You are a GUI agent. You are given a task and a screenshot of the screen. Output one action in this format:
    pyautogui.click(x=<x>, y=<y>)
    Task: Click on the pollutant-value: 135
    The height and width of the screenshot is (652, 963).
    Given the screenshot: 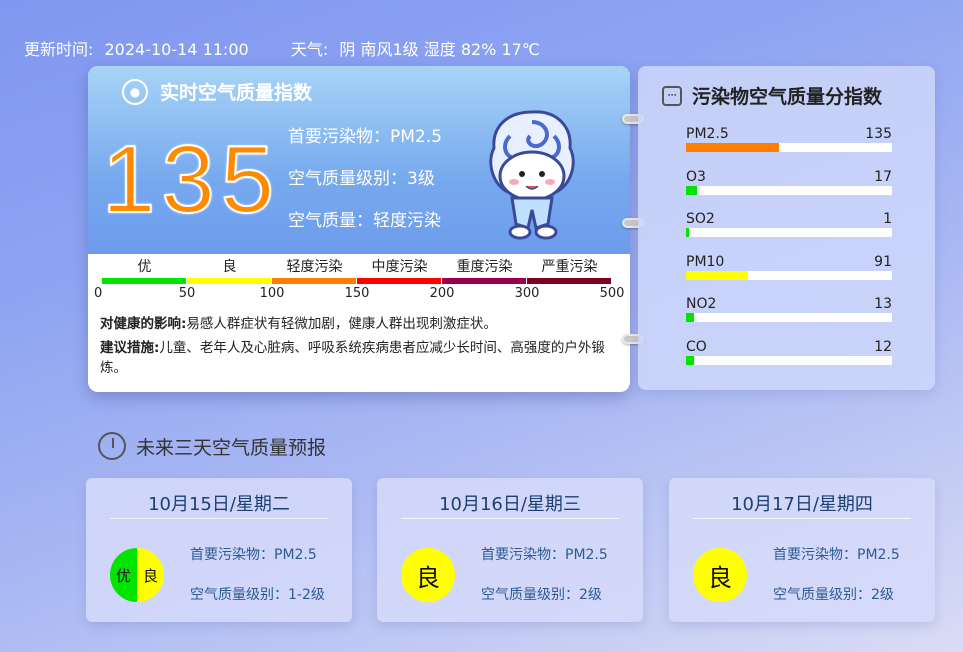 What is the action you would take?
    pyautogui.click(x=878, y=134)
    